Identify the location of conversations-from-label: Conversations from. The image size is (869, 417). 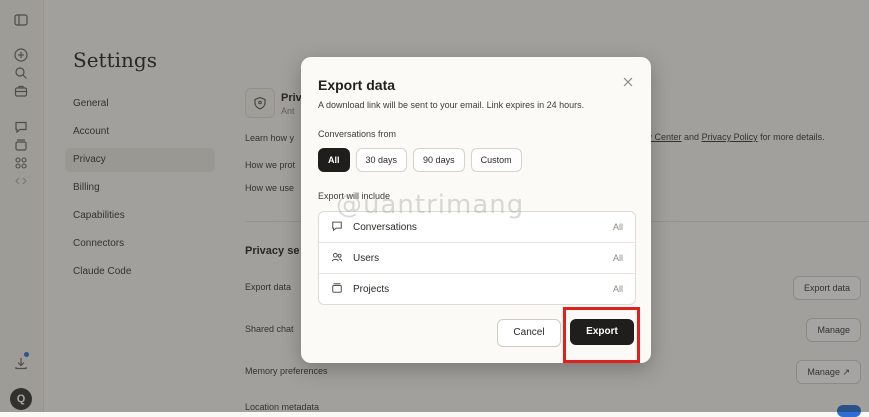
(357, 134).